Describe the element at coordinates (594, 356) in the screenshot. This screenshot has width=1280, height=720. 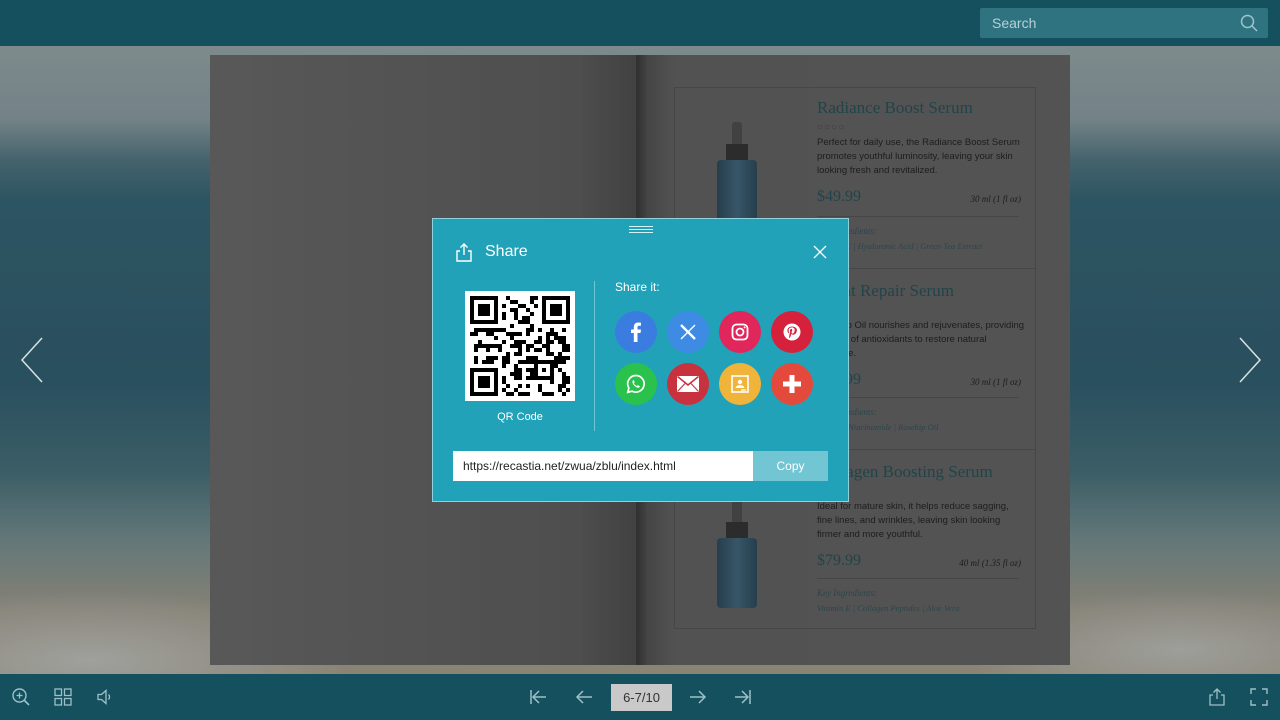
I see `vertical-divider` at that location.